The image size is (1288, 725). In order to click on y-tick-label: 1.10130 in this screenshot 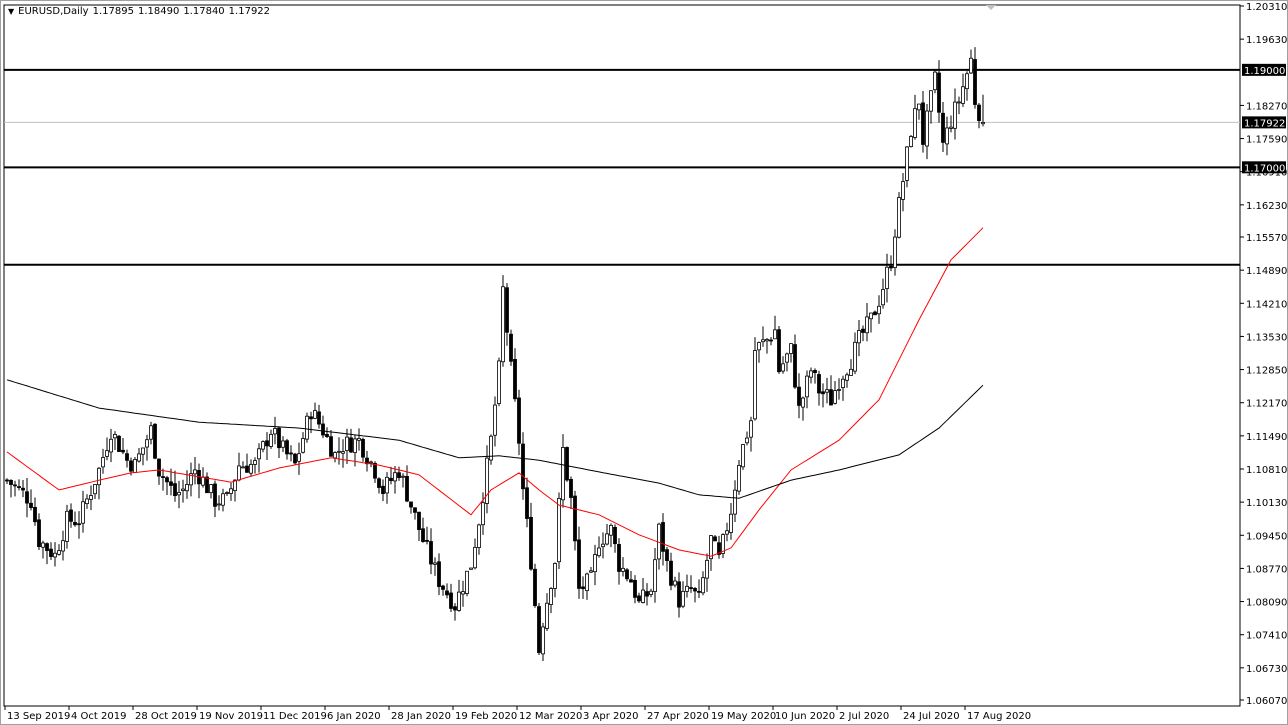, I will do `click(1266, 503)`.